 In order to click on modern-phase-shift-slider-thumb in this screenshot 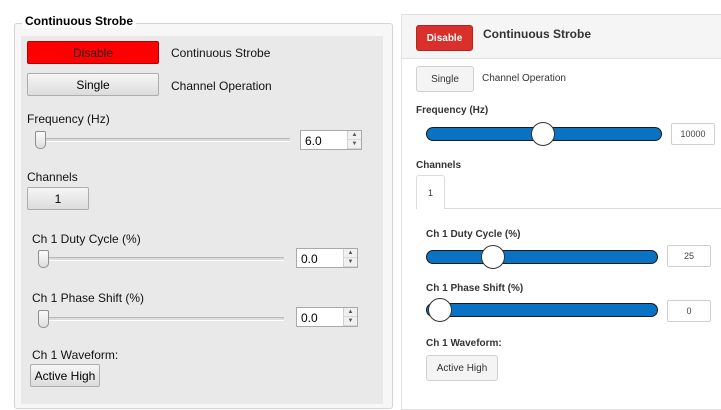, I will do `click(440, 310)`.